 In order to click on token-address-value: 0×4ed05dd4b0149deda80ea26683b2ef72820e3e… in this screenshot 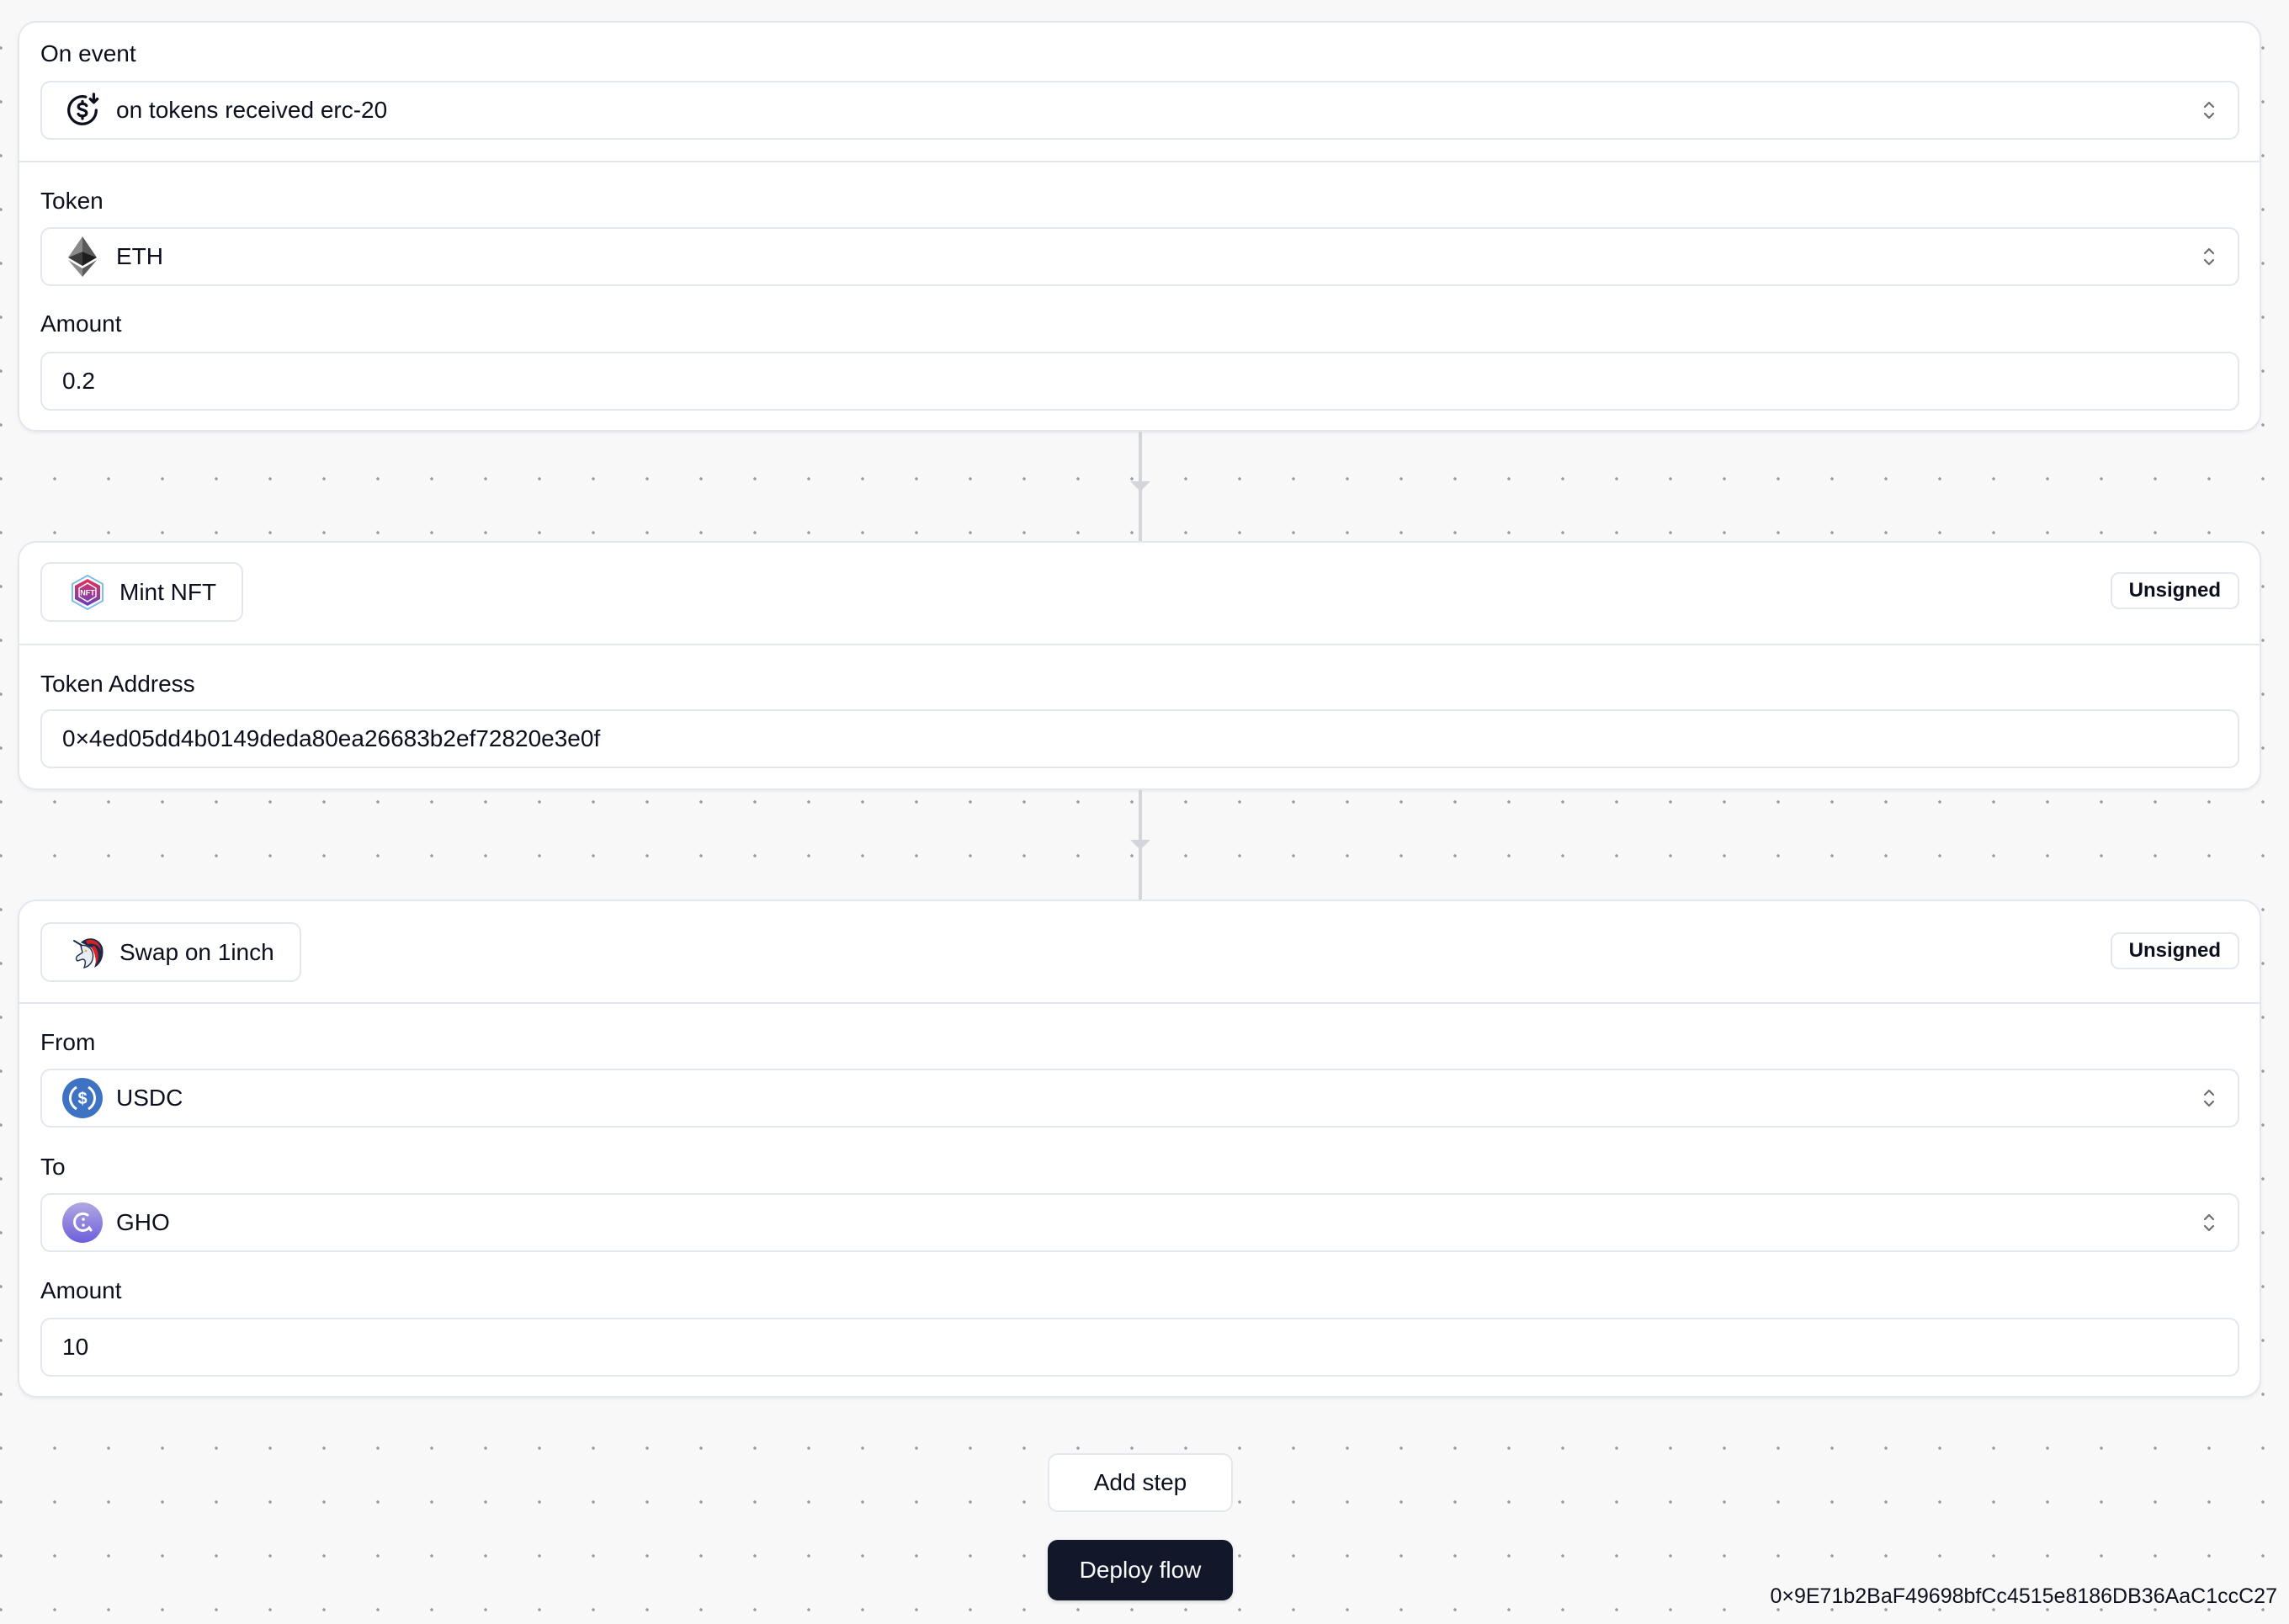, I will do `click(331, 738)`.